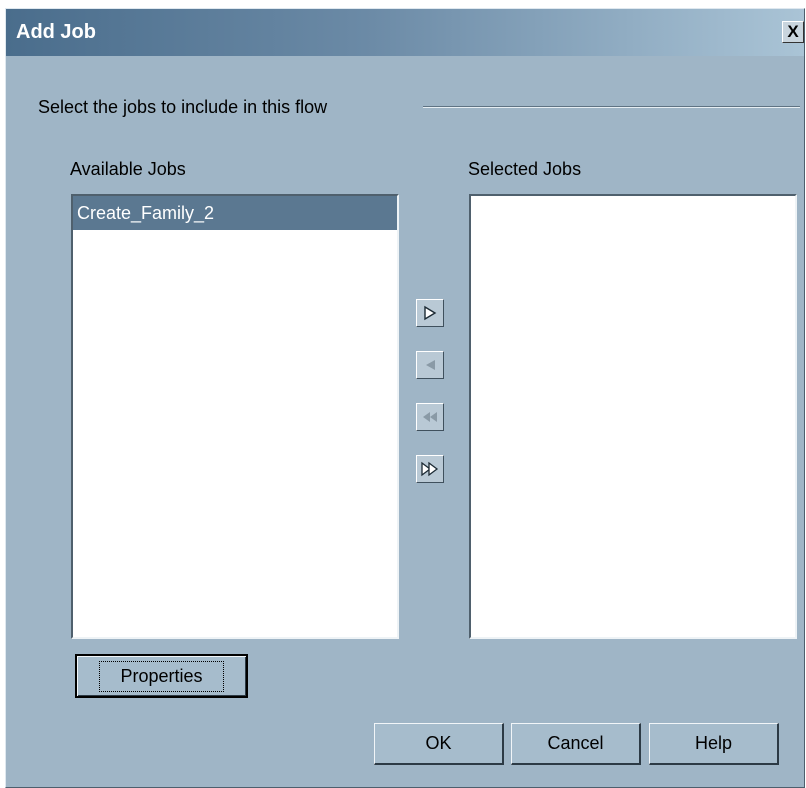 This screenshot has width=806, height=788. I want to click on move-right-button, so click(430, 313).